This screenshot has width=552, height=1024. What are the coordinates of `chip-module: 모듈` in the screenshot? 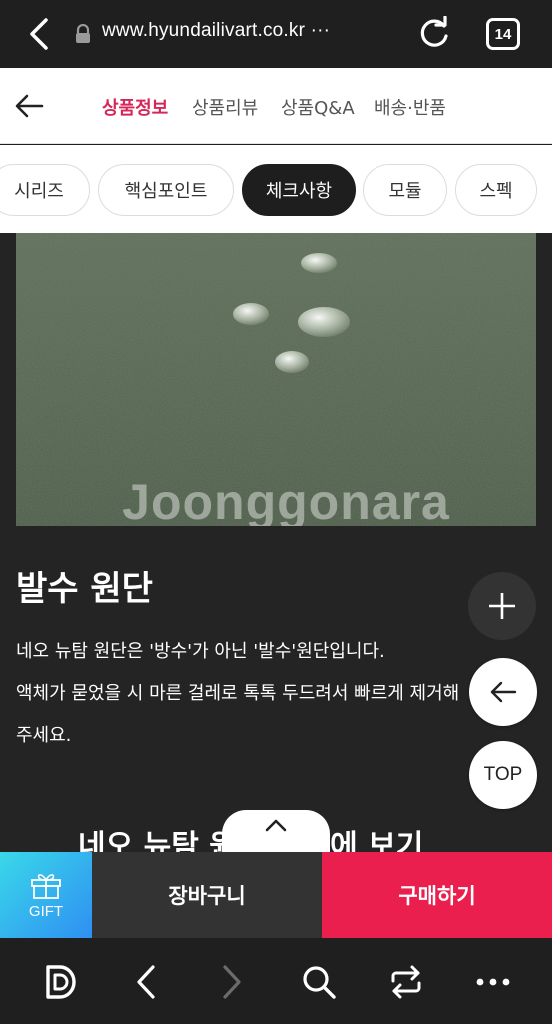 It's located at (405, 190).